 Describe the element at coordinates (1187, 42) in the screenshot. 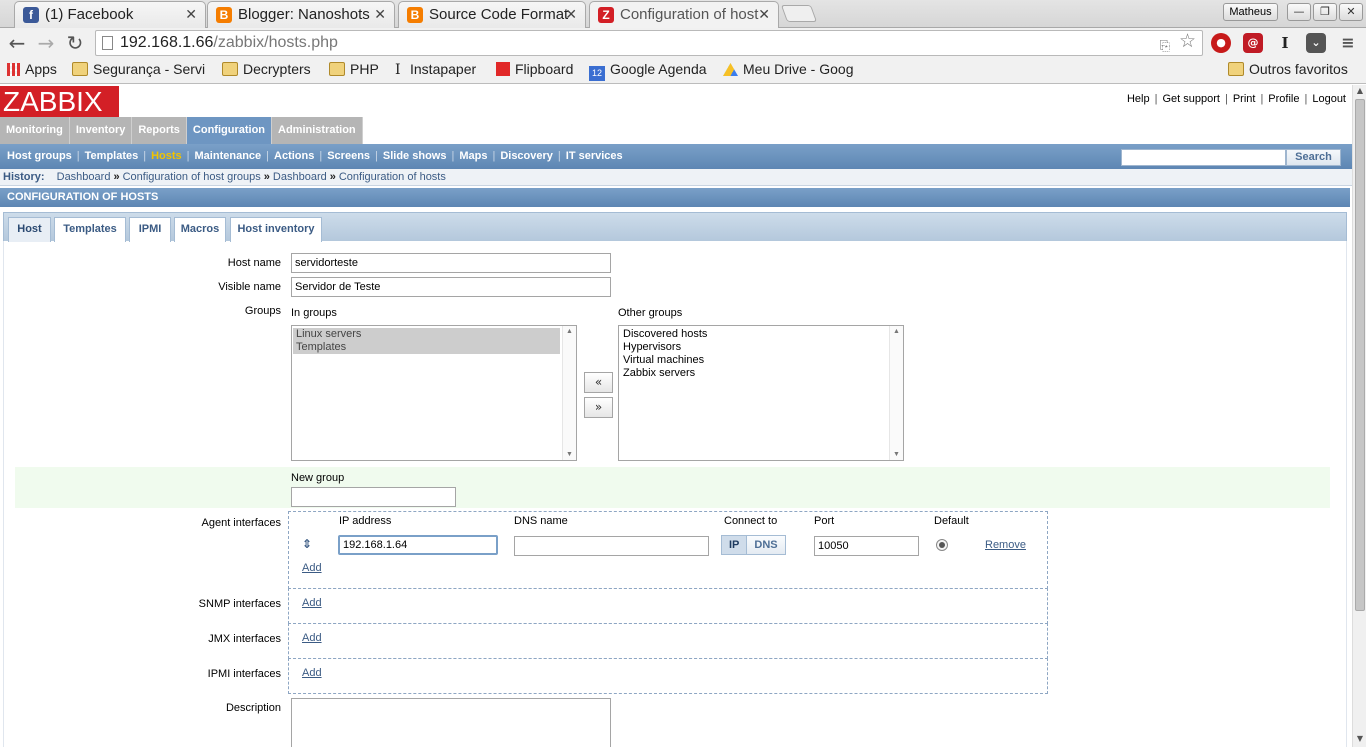

I see `star-icon: ☆` at that location.